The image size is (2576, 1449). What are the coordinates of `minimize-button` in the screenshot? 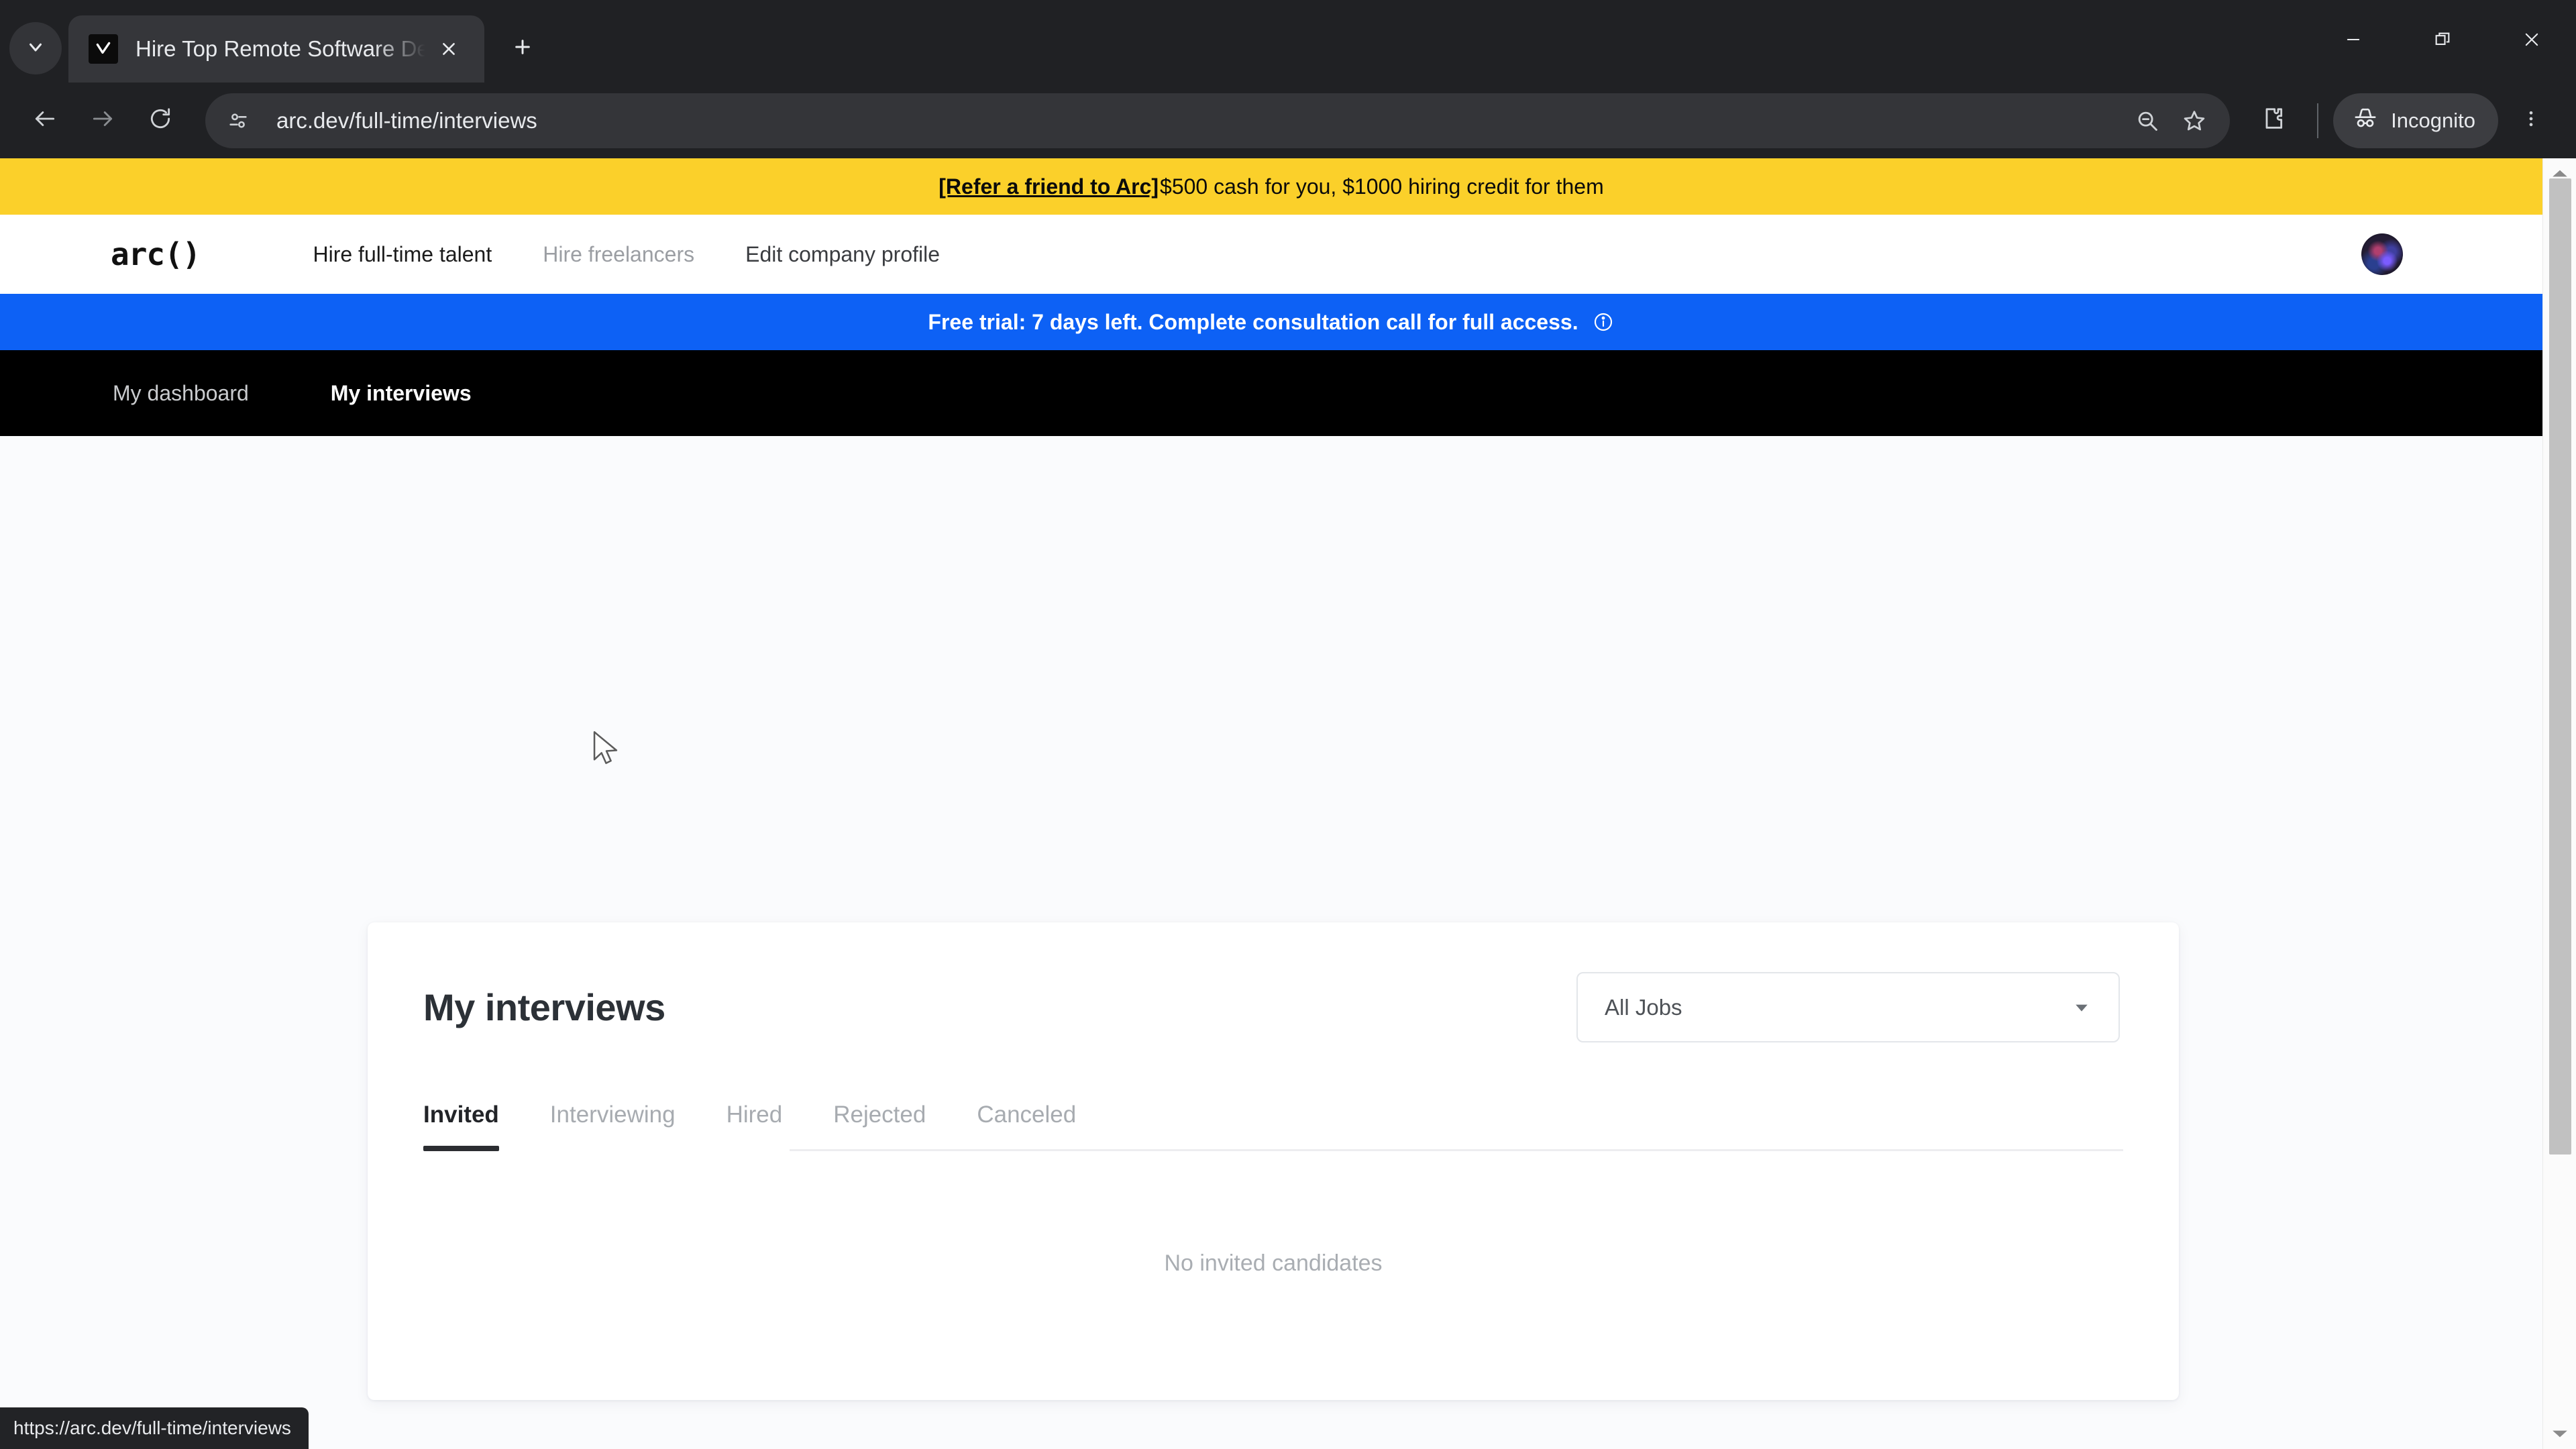 It's located at (2353, 41).